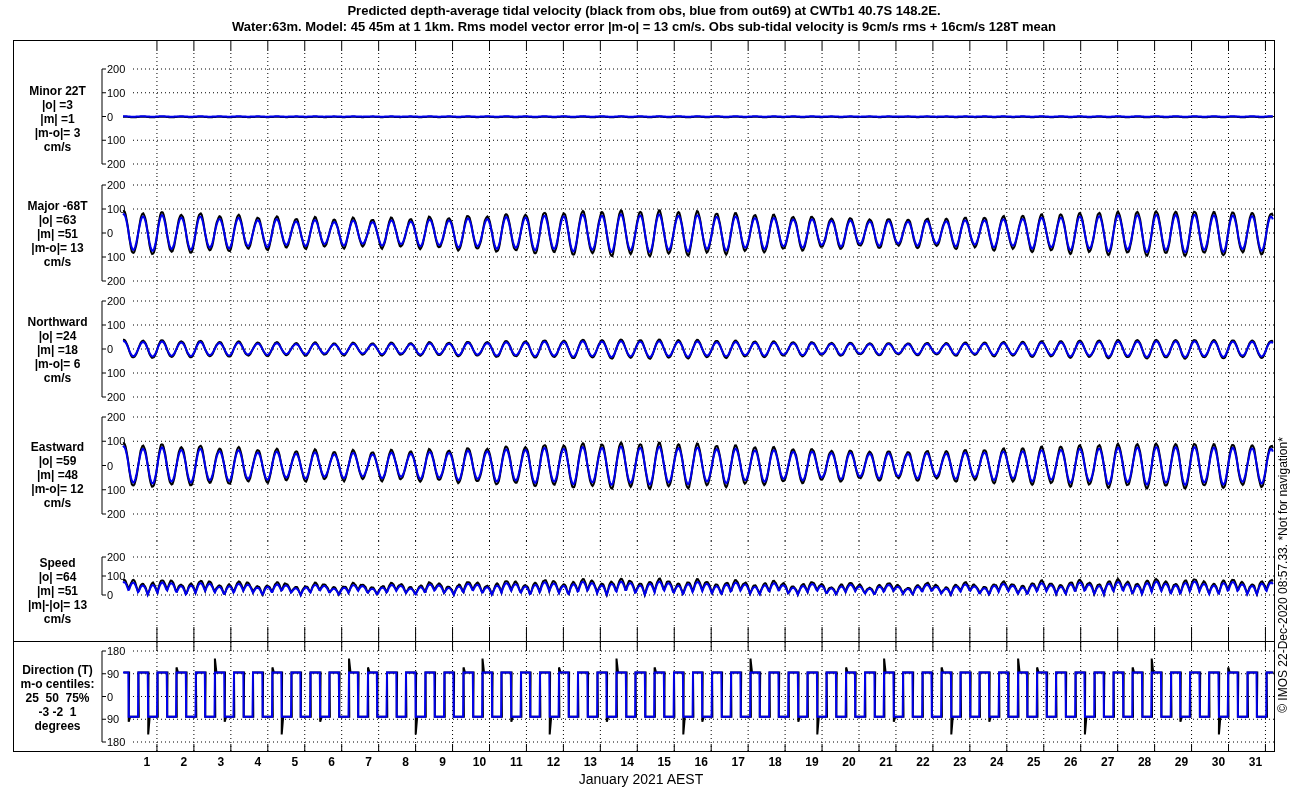 This screenshot has height=800, width=1300. Describe the element at coordinates (57, 206) in the screenshot. I see `panel-label: Major -68T` at that location.